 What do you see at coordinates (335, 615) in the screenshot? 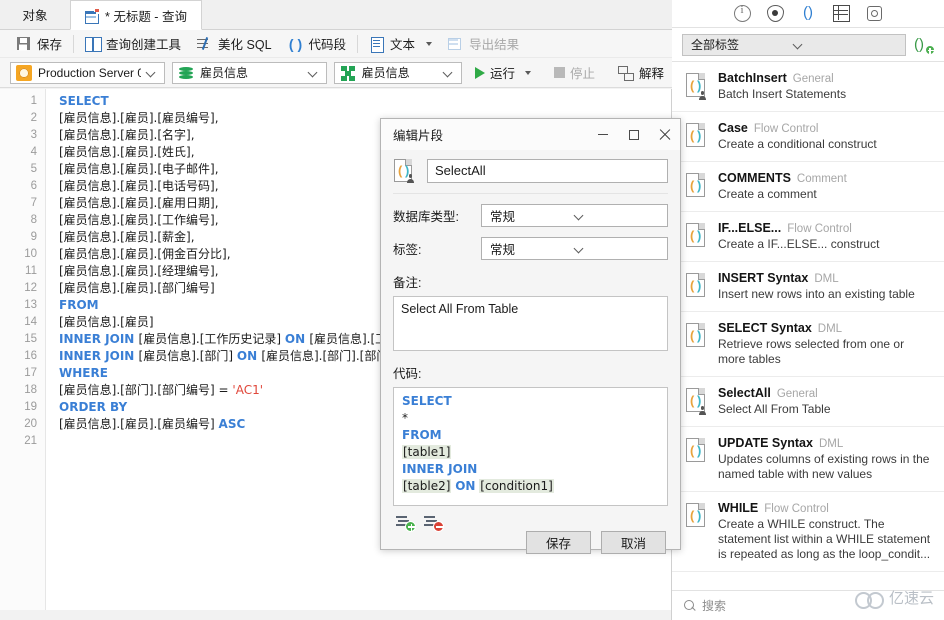
I see `horizontal-scrollbar` at bounding box center [335, 615].